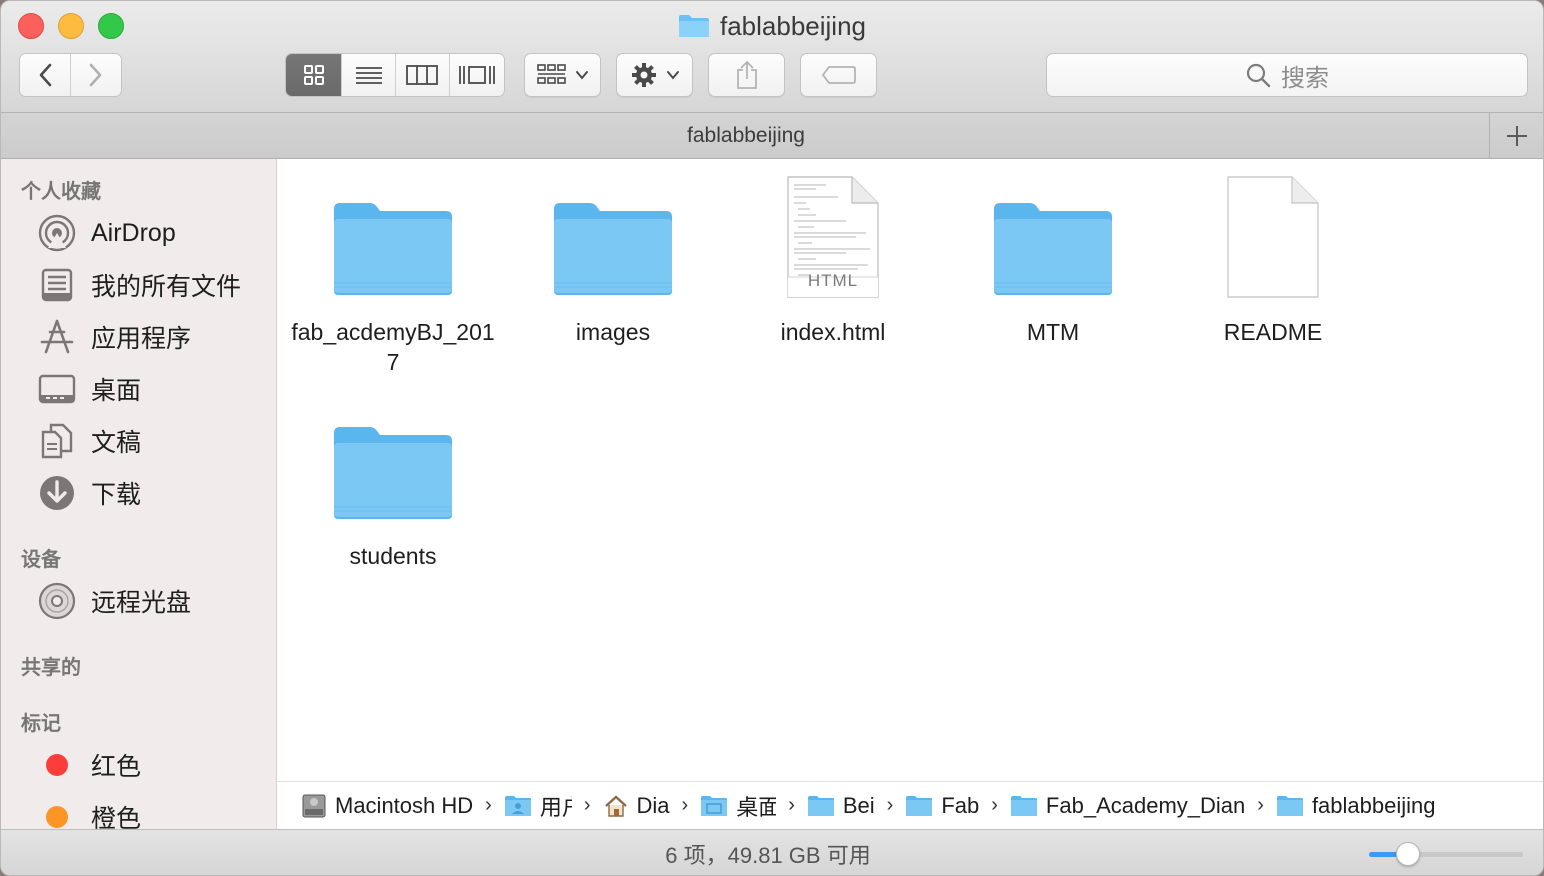 The height and width of the screenshot is (876, 1544). I want to click on status-bar: 6 项，49.81 GB 可用, so click(772, 852).